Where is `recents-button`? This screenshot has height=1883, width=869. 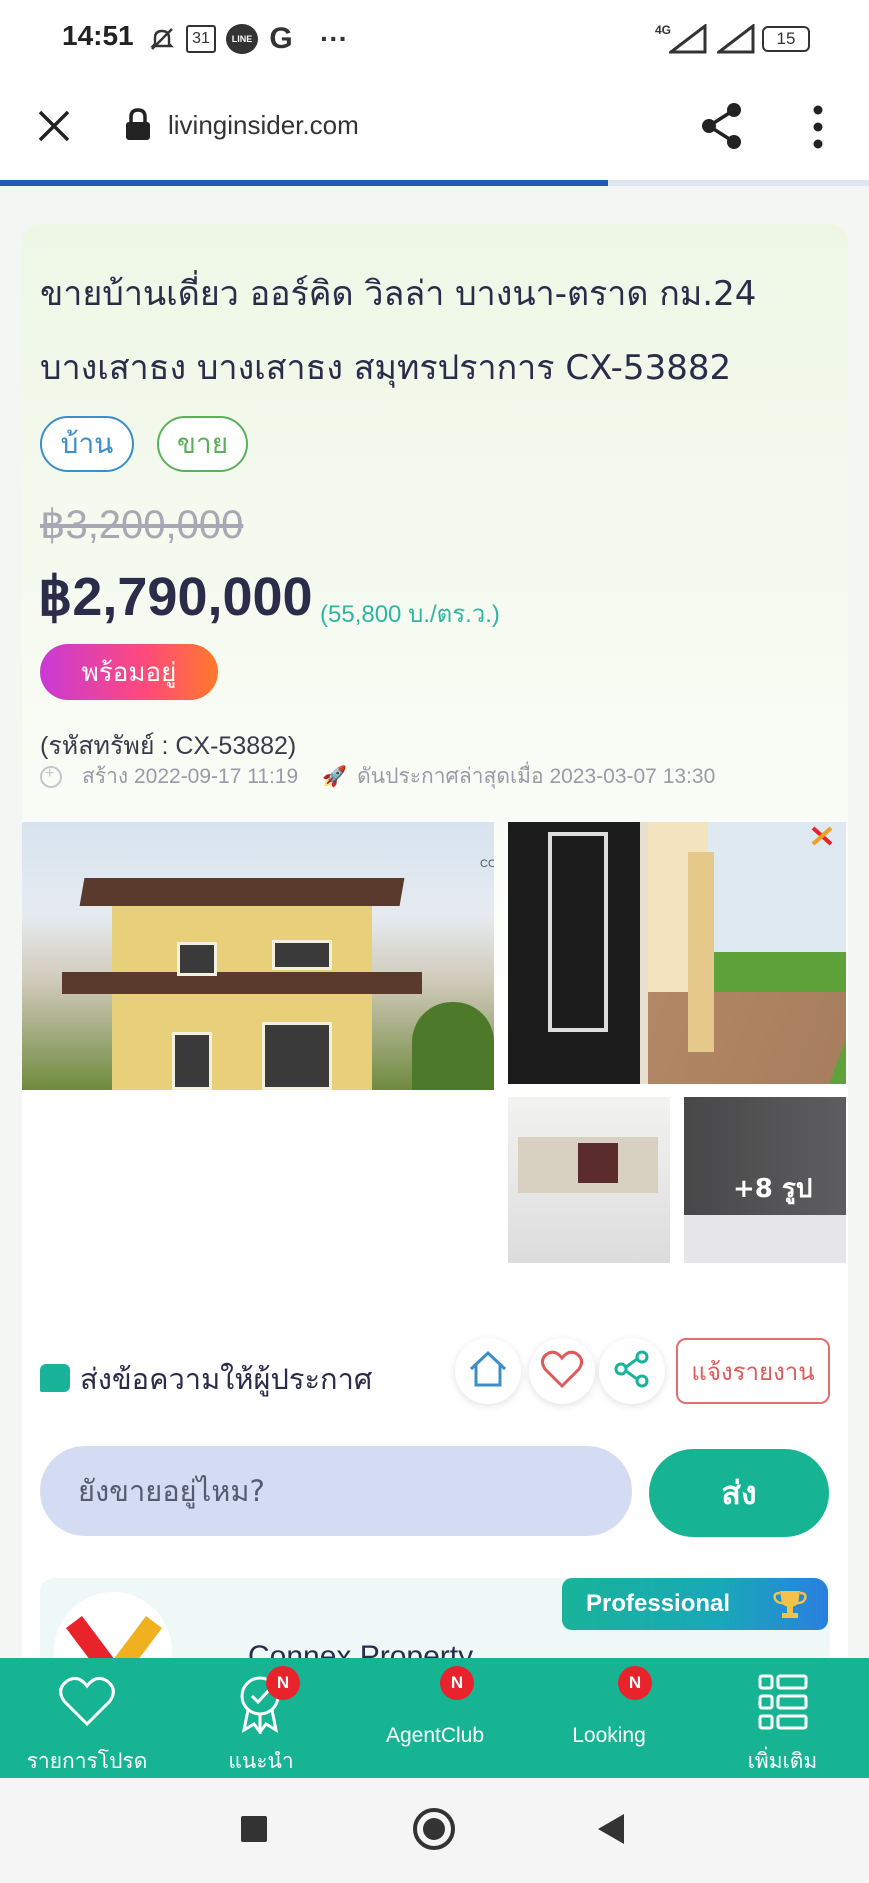 recents-button is located at coordinates (254, 1829).